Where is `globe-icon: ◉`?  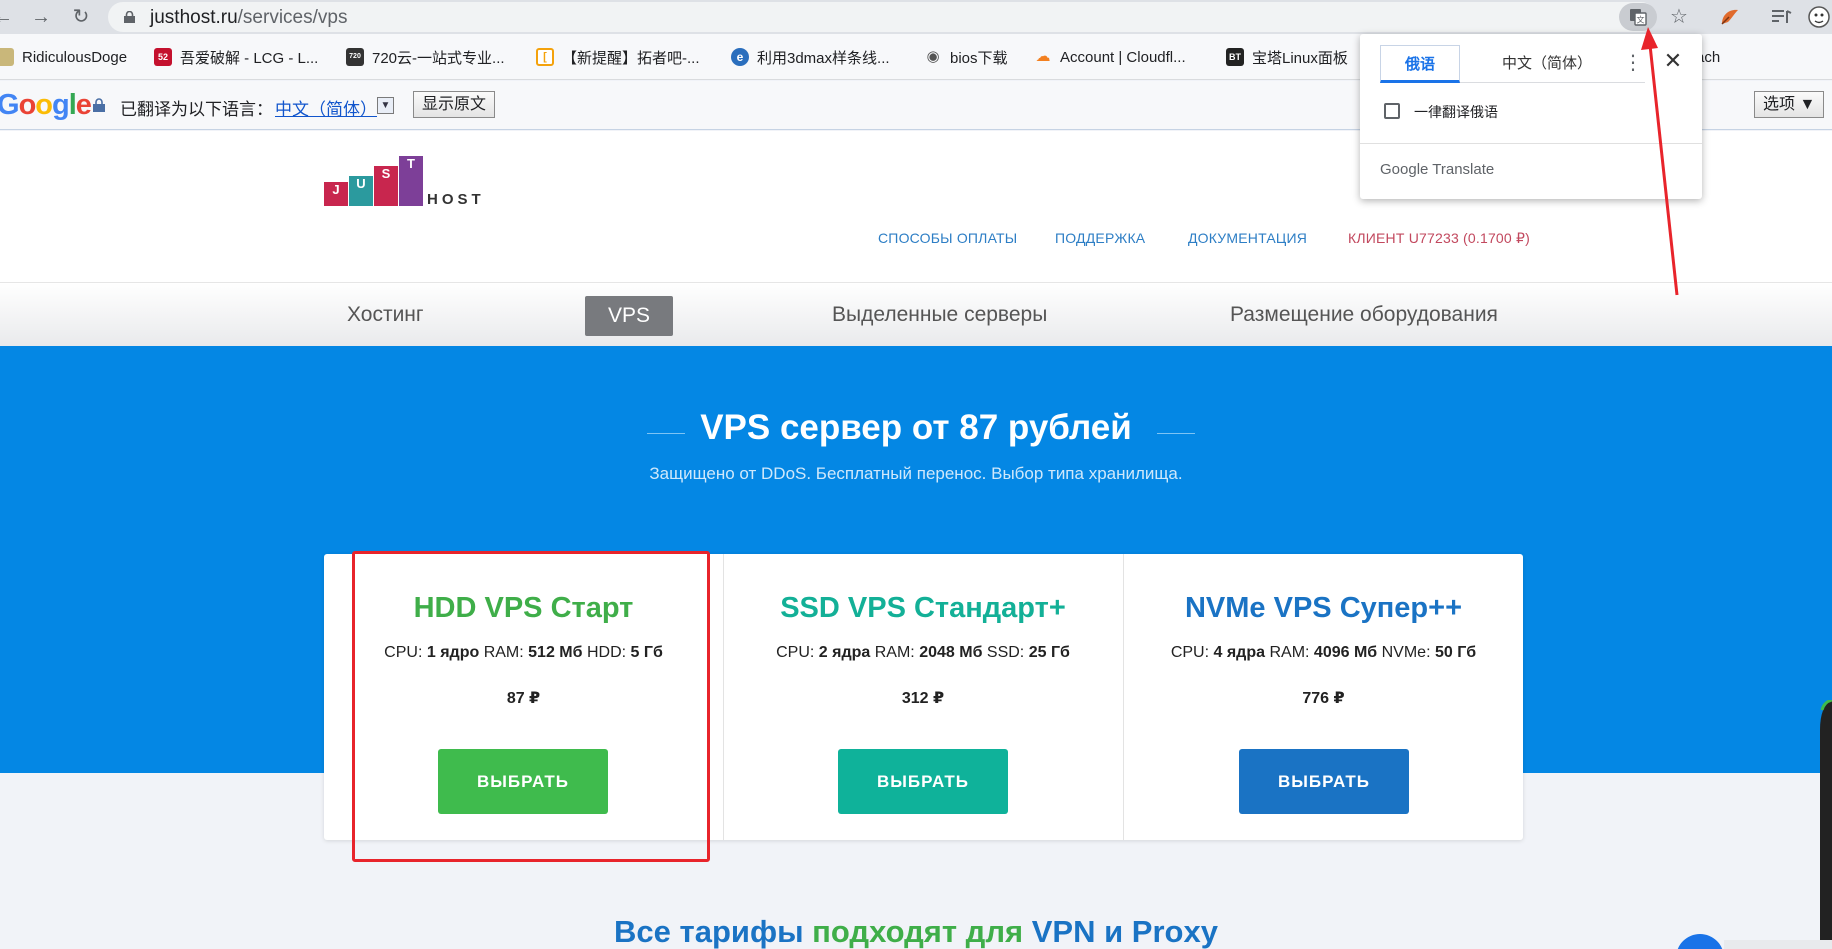
globe-icon: ◉ is located at coordinates (933, 56).